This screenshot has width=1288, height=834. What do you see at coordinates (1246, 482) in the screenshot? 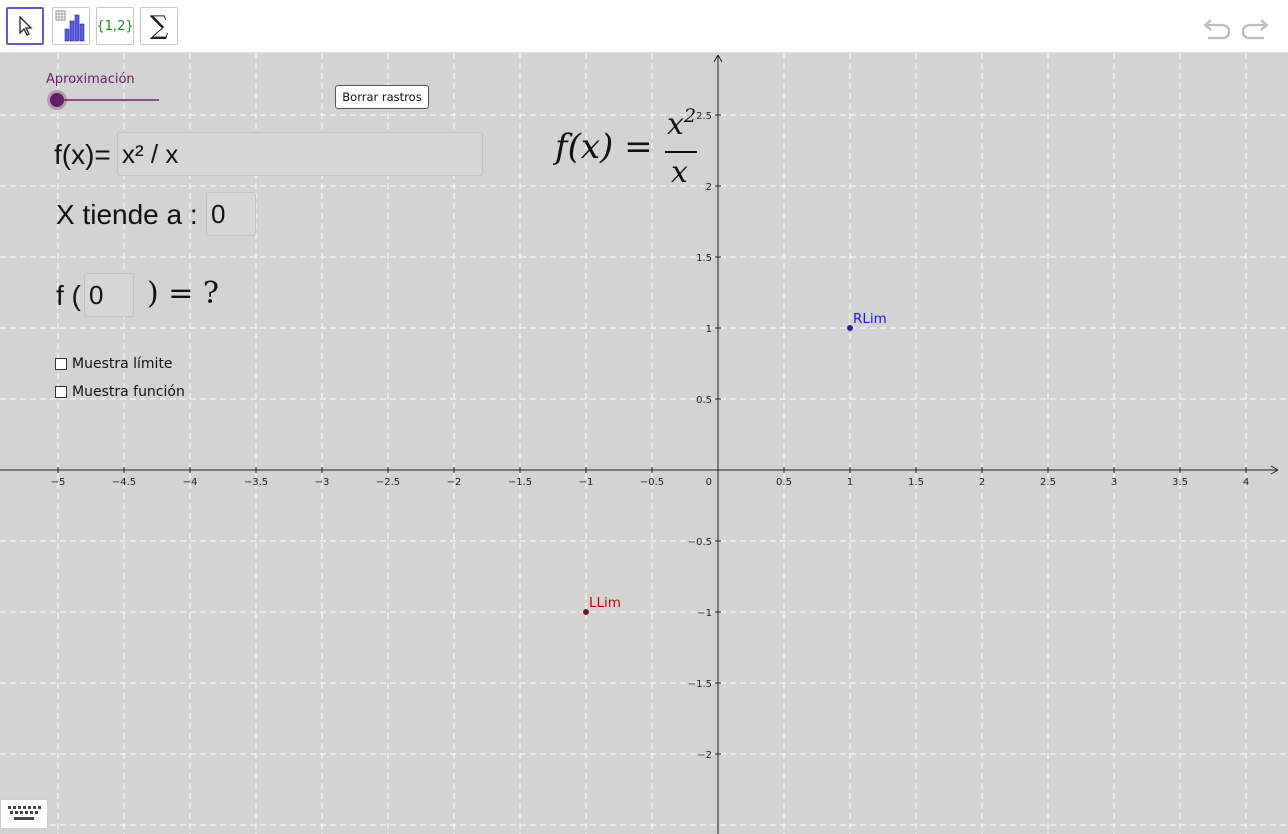
I see `x-tick-label: 4` at bounding box center [1246, 482].